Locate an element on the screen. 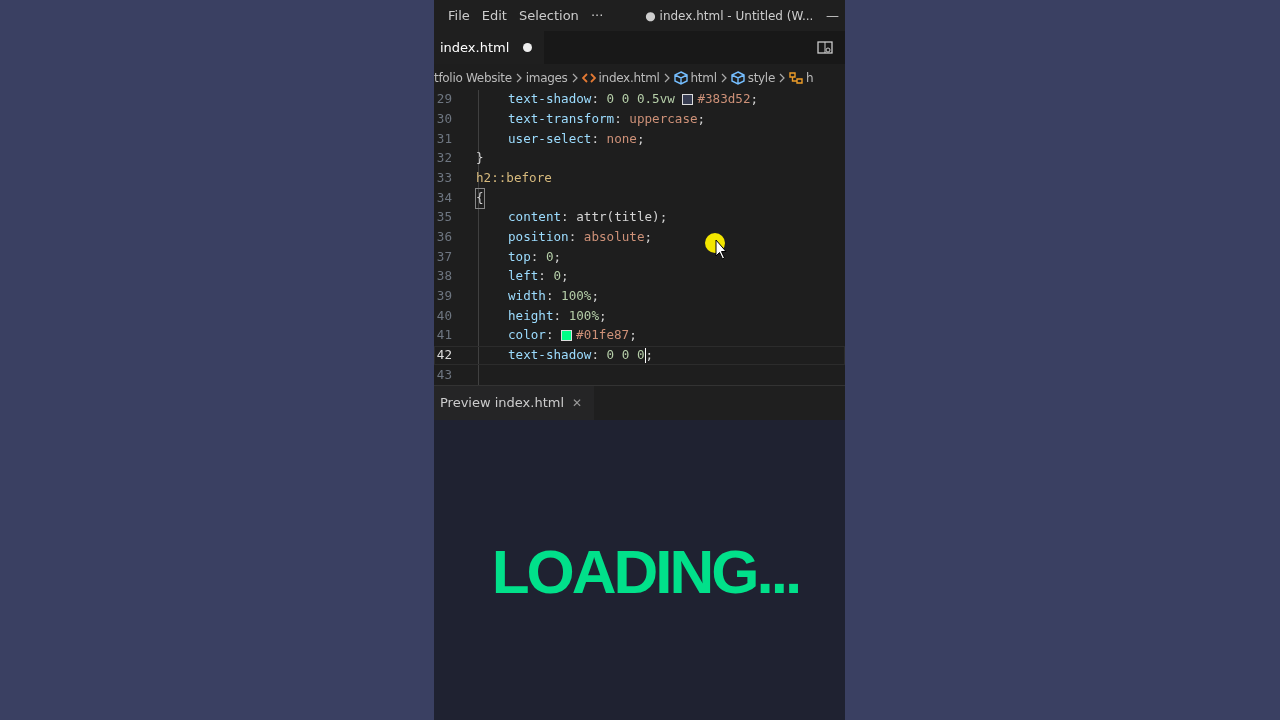 This screenshot has height=720, width=1280. line-number: 37 is located at coordinates (443, 256).